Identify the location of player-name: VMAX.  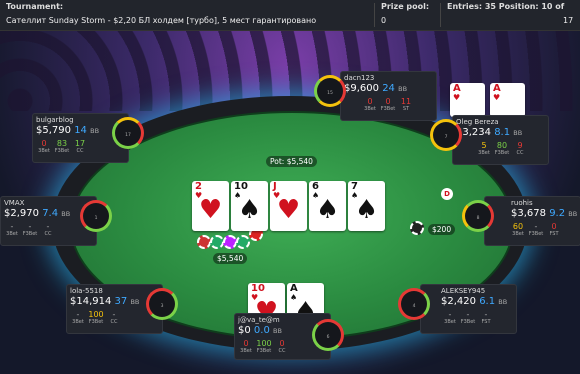
(14, 203).